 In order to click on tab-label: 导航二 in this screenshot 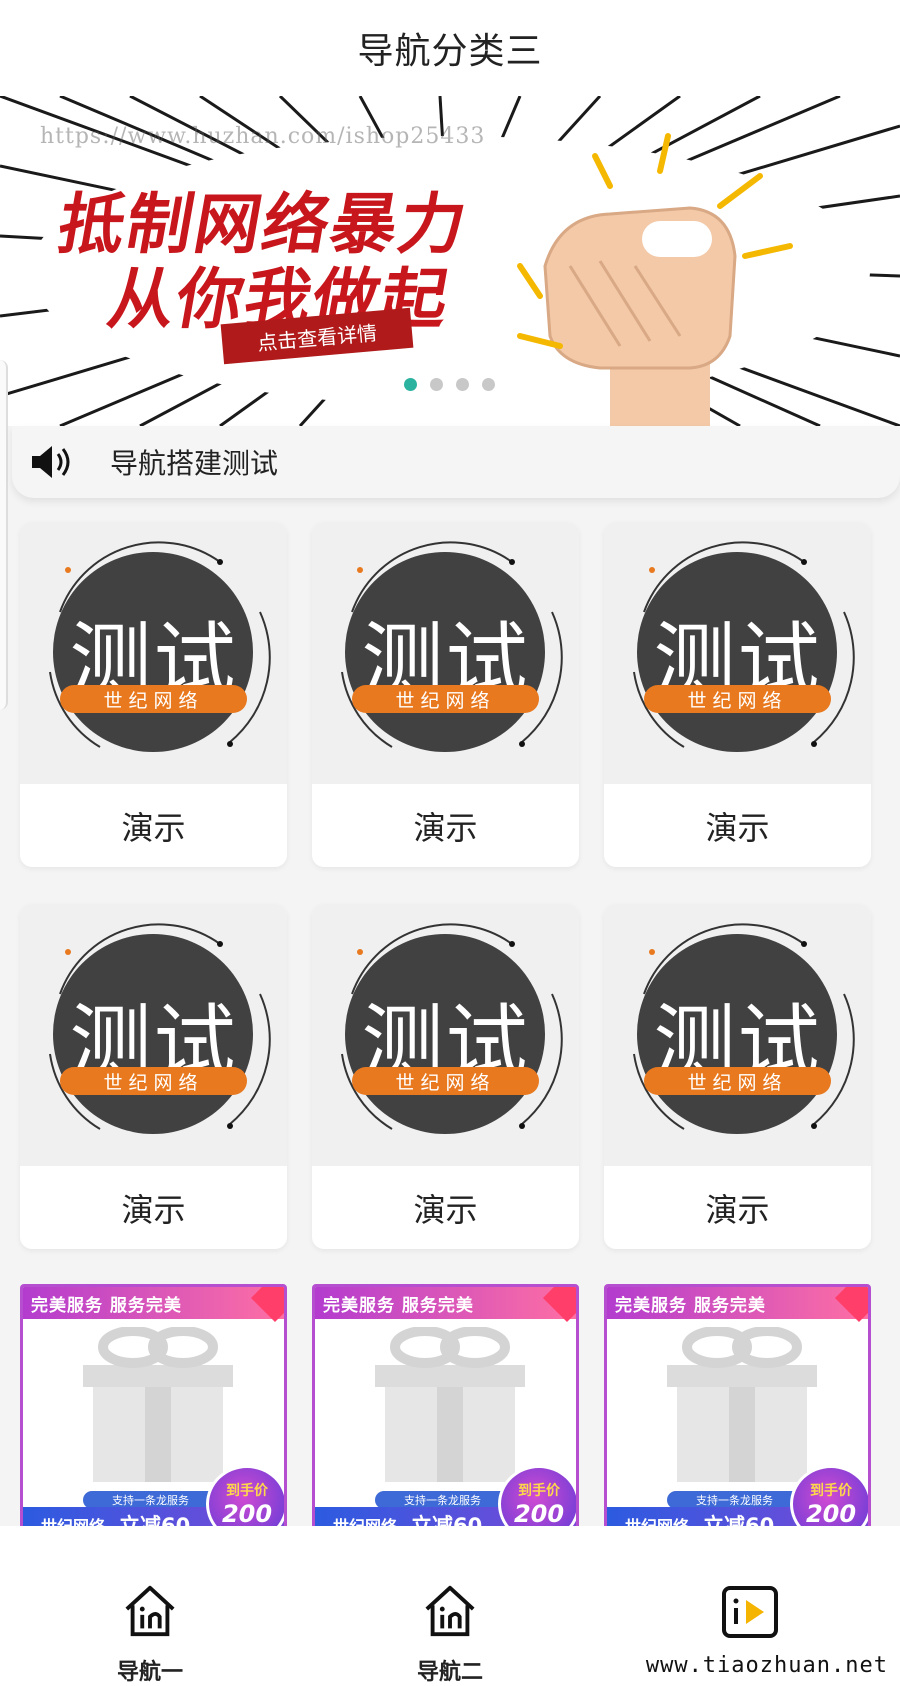, I will do `click(449, 1672)`.